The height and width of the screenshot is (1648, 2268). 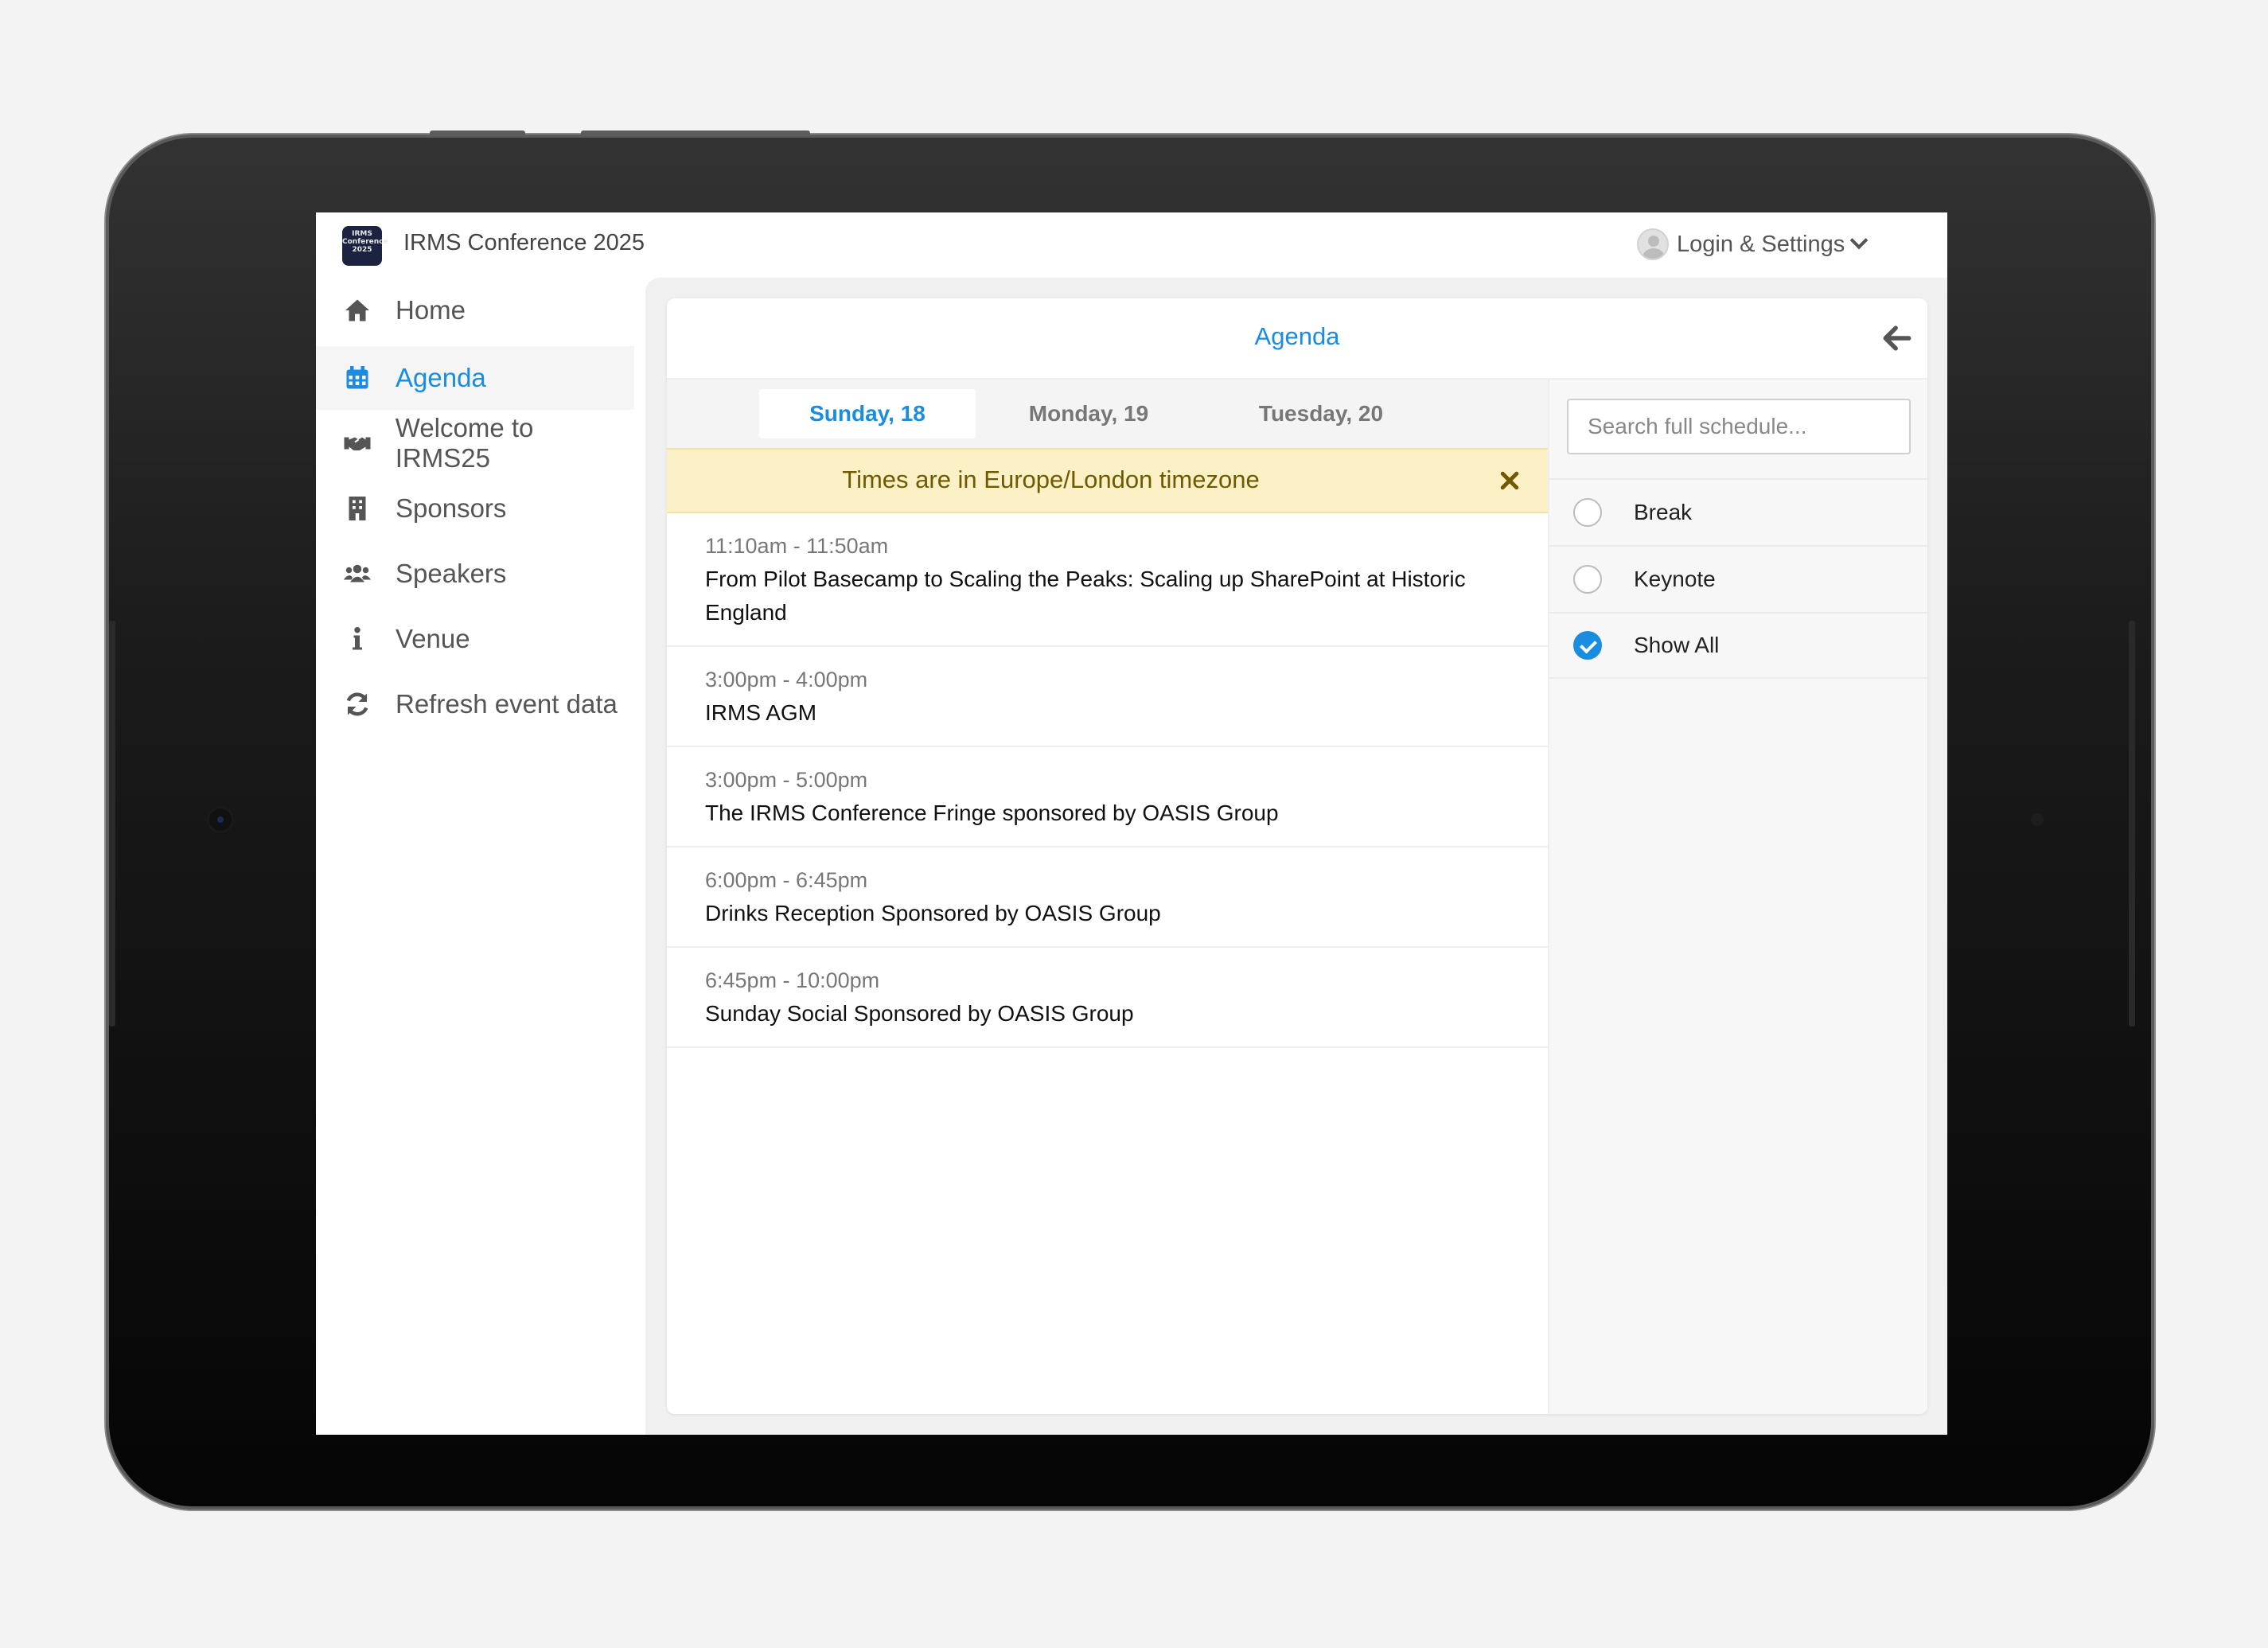 What do you see at coordinates (464, 443) in the screenshot?
I see `sidebar-item-label: Welcome to IRMS25` at bounding box center [464, 443].